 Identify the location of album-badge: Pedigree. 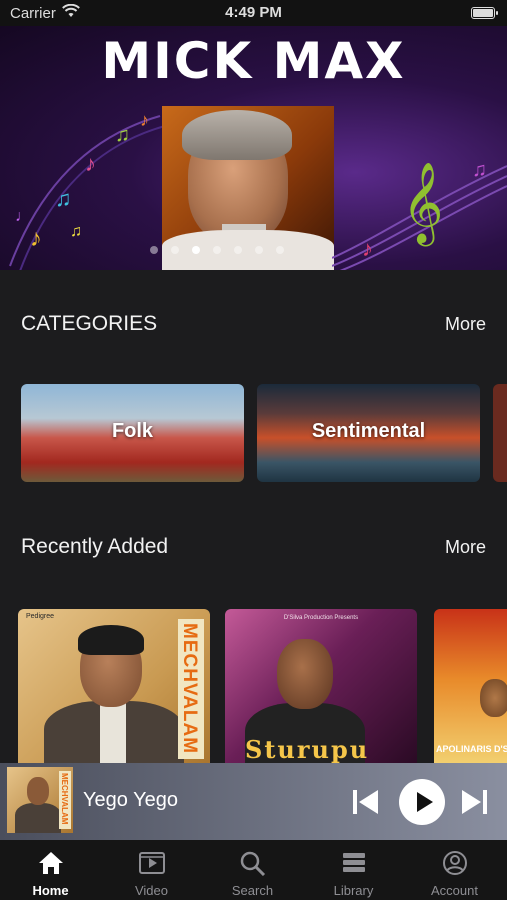
(40, 616).